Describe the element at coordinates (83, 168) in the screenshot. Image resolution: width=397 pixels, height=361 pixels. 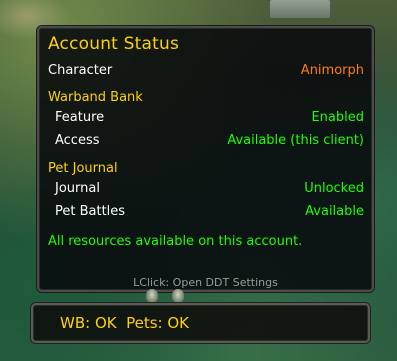
I see `pet-journal-heading: Pet Journal` at that location.